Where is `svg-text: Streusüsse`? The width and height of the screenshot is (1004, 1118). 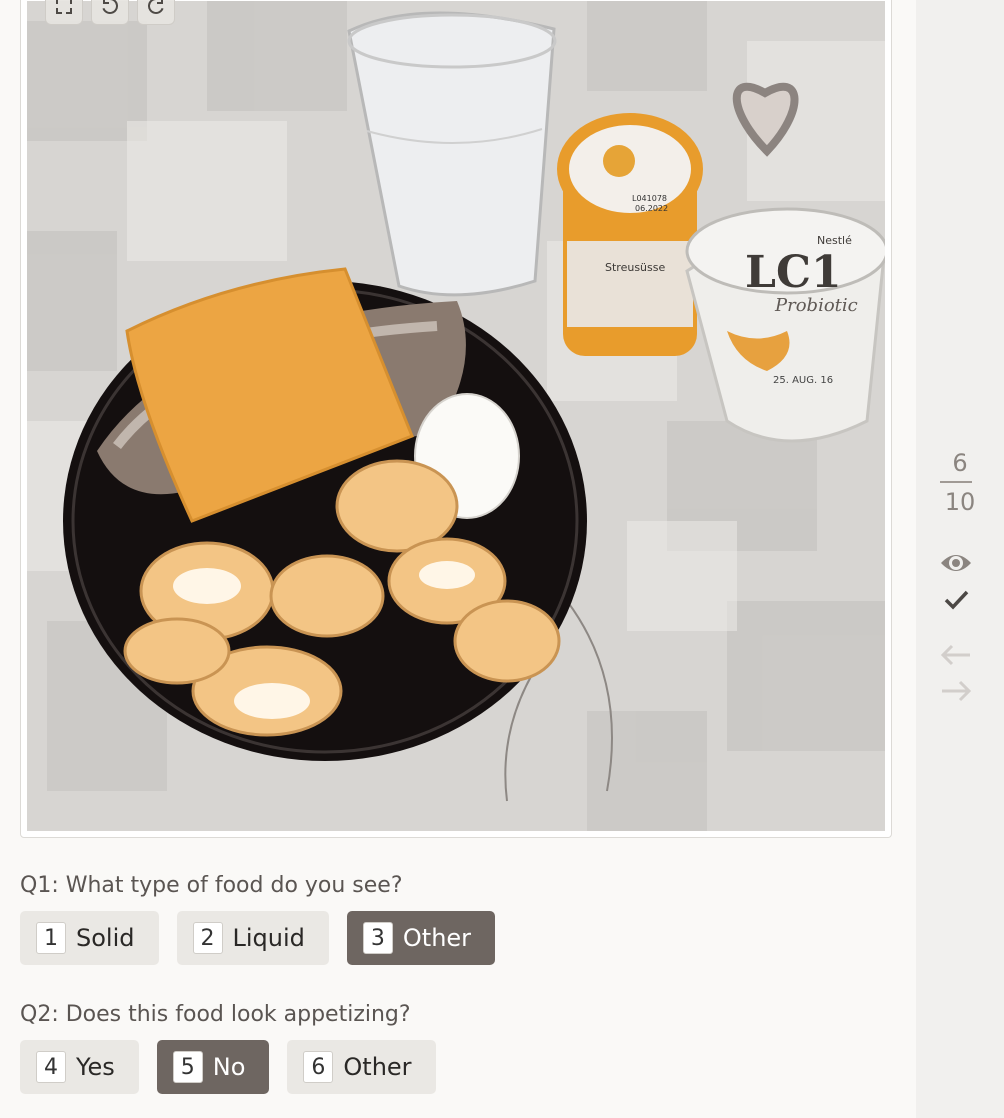
svg-text: Streusüsse is located at coordinates (635, 267).